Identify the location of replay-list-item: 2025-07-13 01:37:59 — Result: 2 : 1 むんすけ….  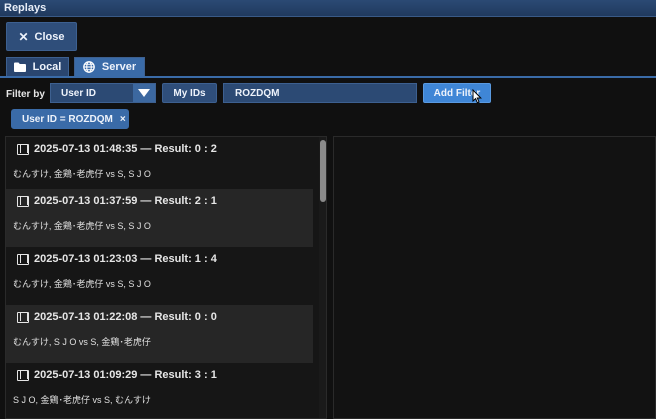
(159, 218).